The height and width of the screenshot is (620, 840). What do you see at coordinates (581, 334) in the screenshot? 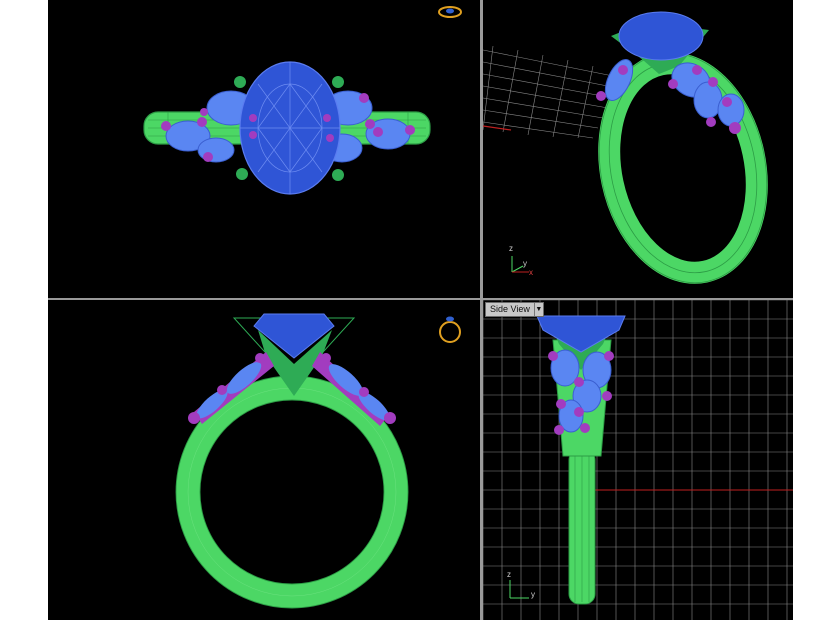
I see `center-stone-side` at bounding box center [581, 334].